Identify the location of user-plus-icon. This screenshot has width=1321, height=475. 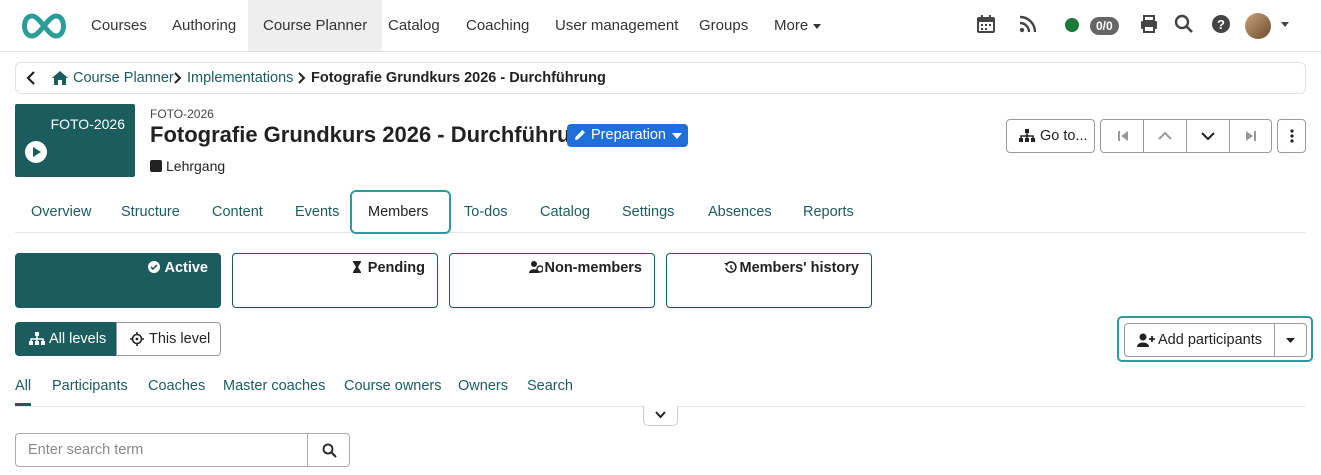
(1146, 340).